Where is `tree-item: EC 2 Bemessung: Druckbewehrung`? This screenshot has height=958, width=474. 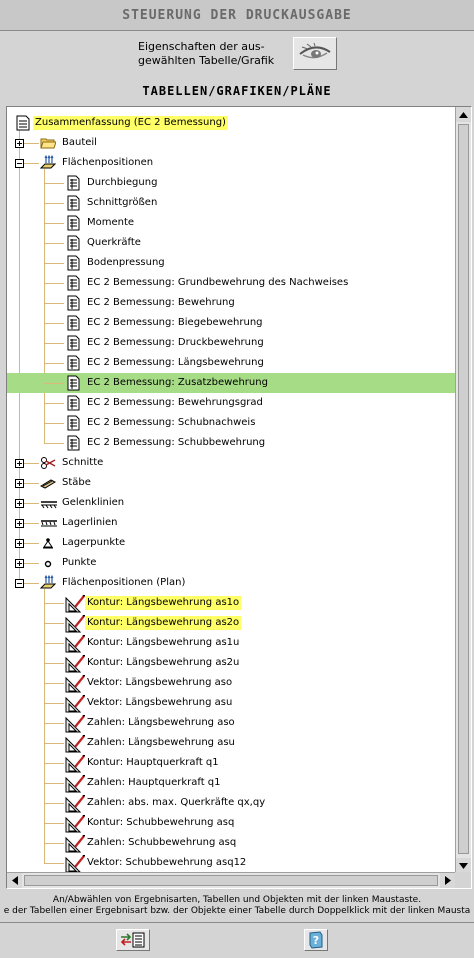 tree-item: EC 2 Bemessung: Druckbewehrung is located at coordinates (231, 343).